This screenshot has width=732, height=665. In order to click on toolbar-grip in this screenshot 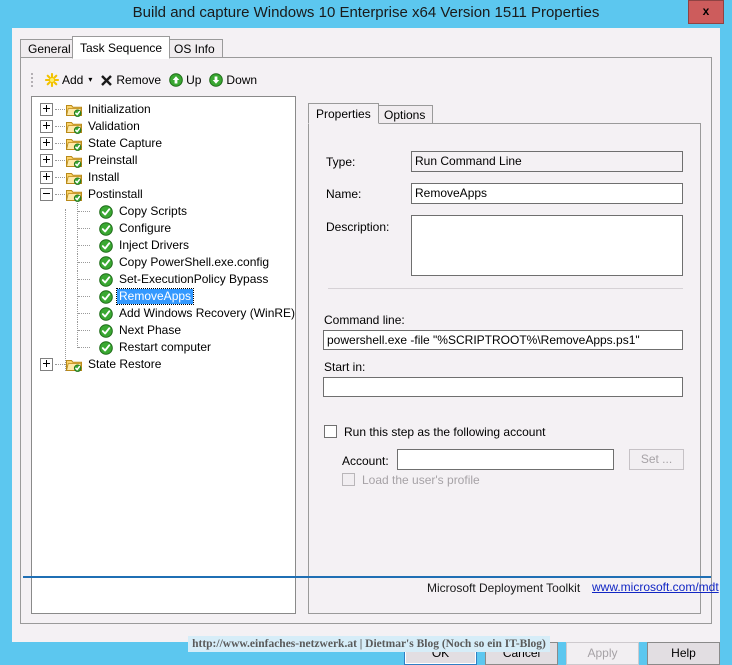, I will do `click(35, 80)`.